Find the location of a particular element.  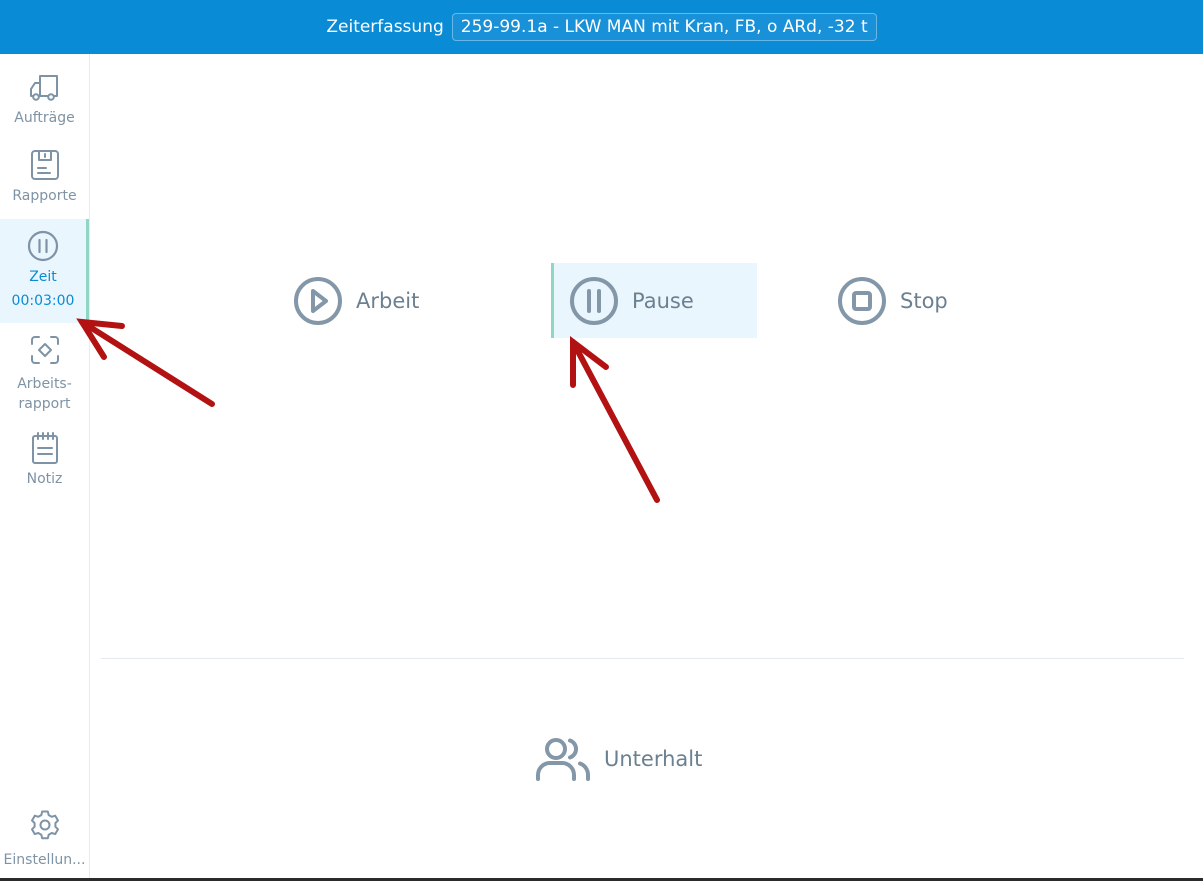

target-icon is located at coordinates (44, 350).